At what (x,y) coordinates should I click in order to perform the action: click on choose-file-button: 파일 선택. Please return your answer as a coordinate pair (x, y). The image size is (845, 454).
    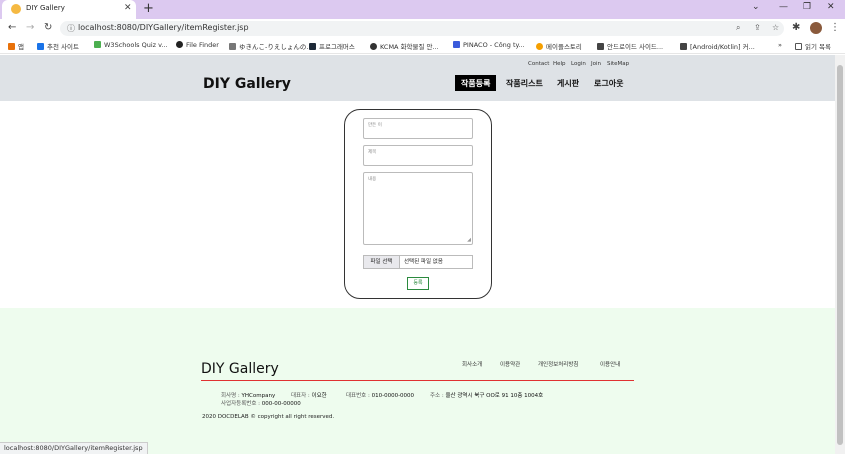
    Looking at the image, I should click on (382, 262).